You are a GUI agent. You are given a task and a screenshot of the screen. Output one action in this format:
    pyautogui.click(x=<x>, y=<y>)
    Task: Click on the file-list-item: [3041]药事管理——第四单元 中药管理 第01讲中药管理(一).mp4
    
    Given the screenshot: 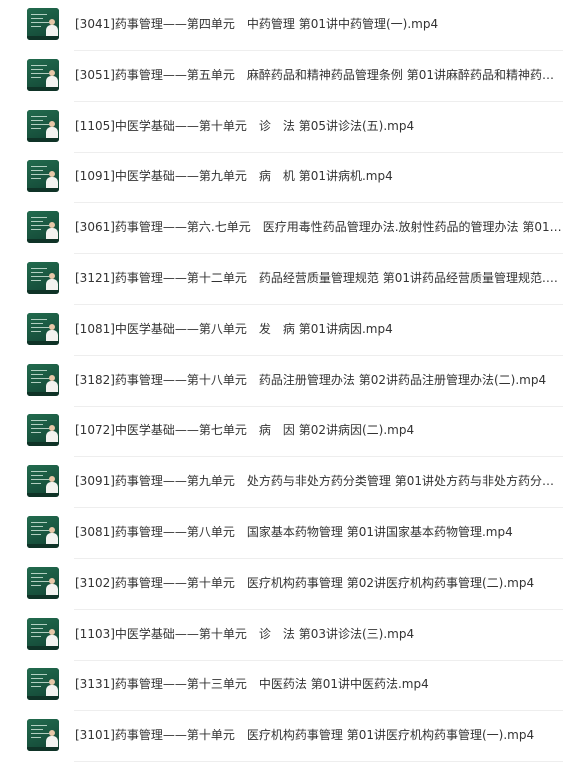 What is the action you would take?
    pyautogui.click(x=284, y=25)
    